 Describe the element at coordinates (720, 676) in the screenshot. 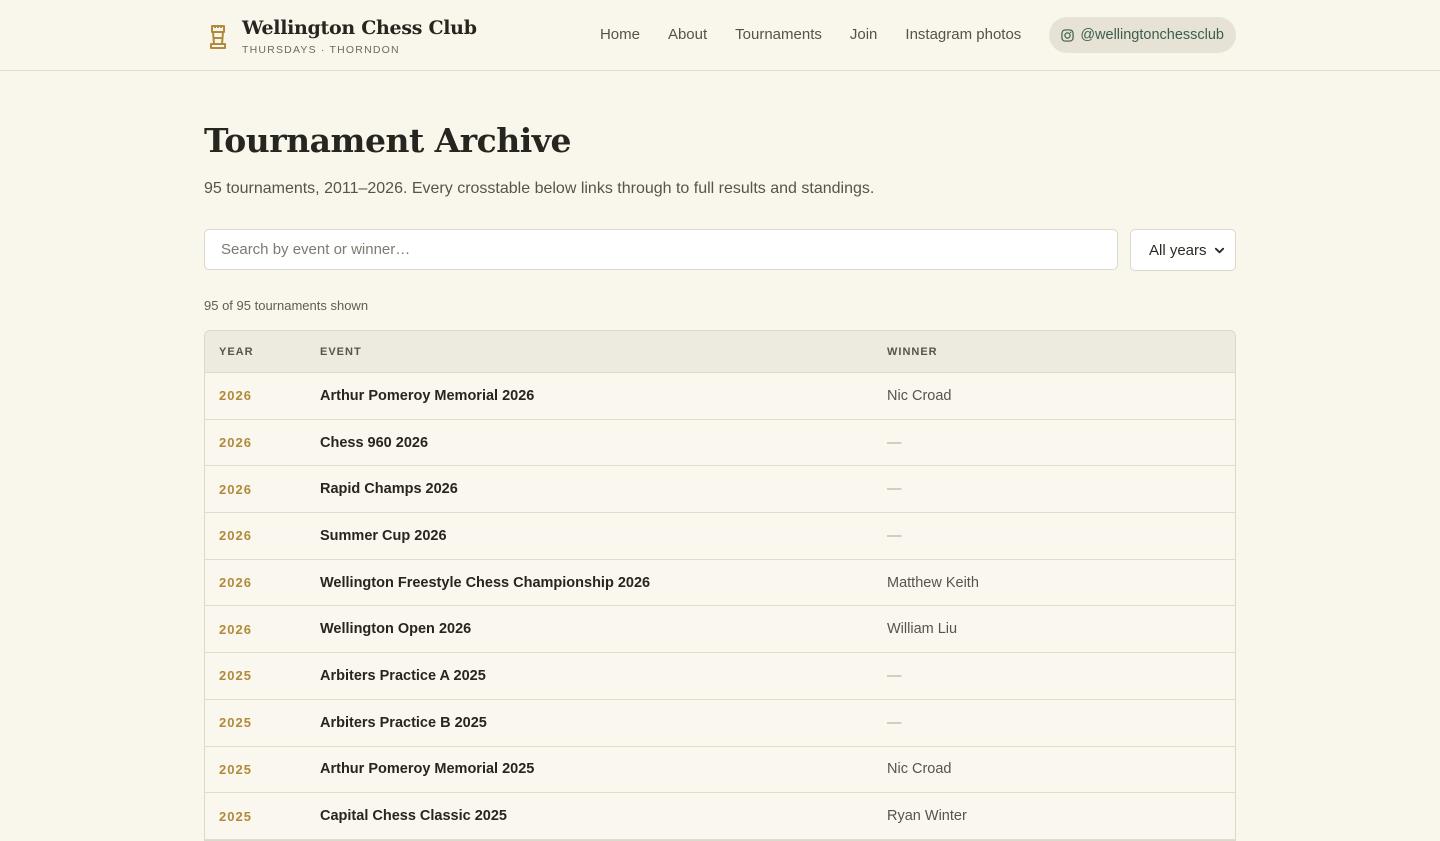

I see `table-row: 2025 Arbiters Practice A 2025 —` at that location.